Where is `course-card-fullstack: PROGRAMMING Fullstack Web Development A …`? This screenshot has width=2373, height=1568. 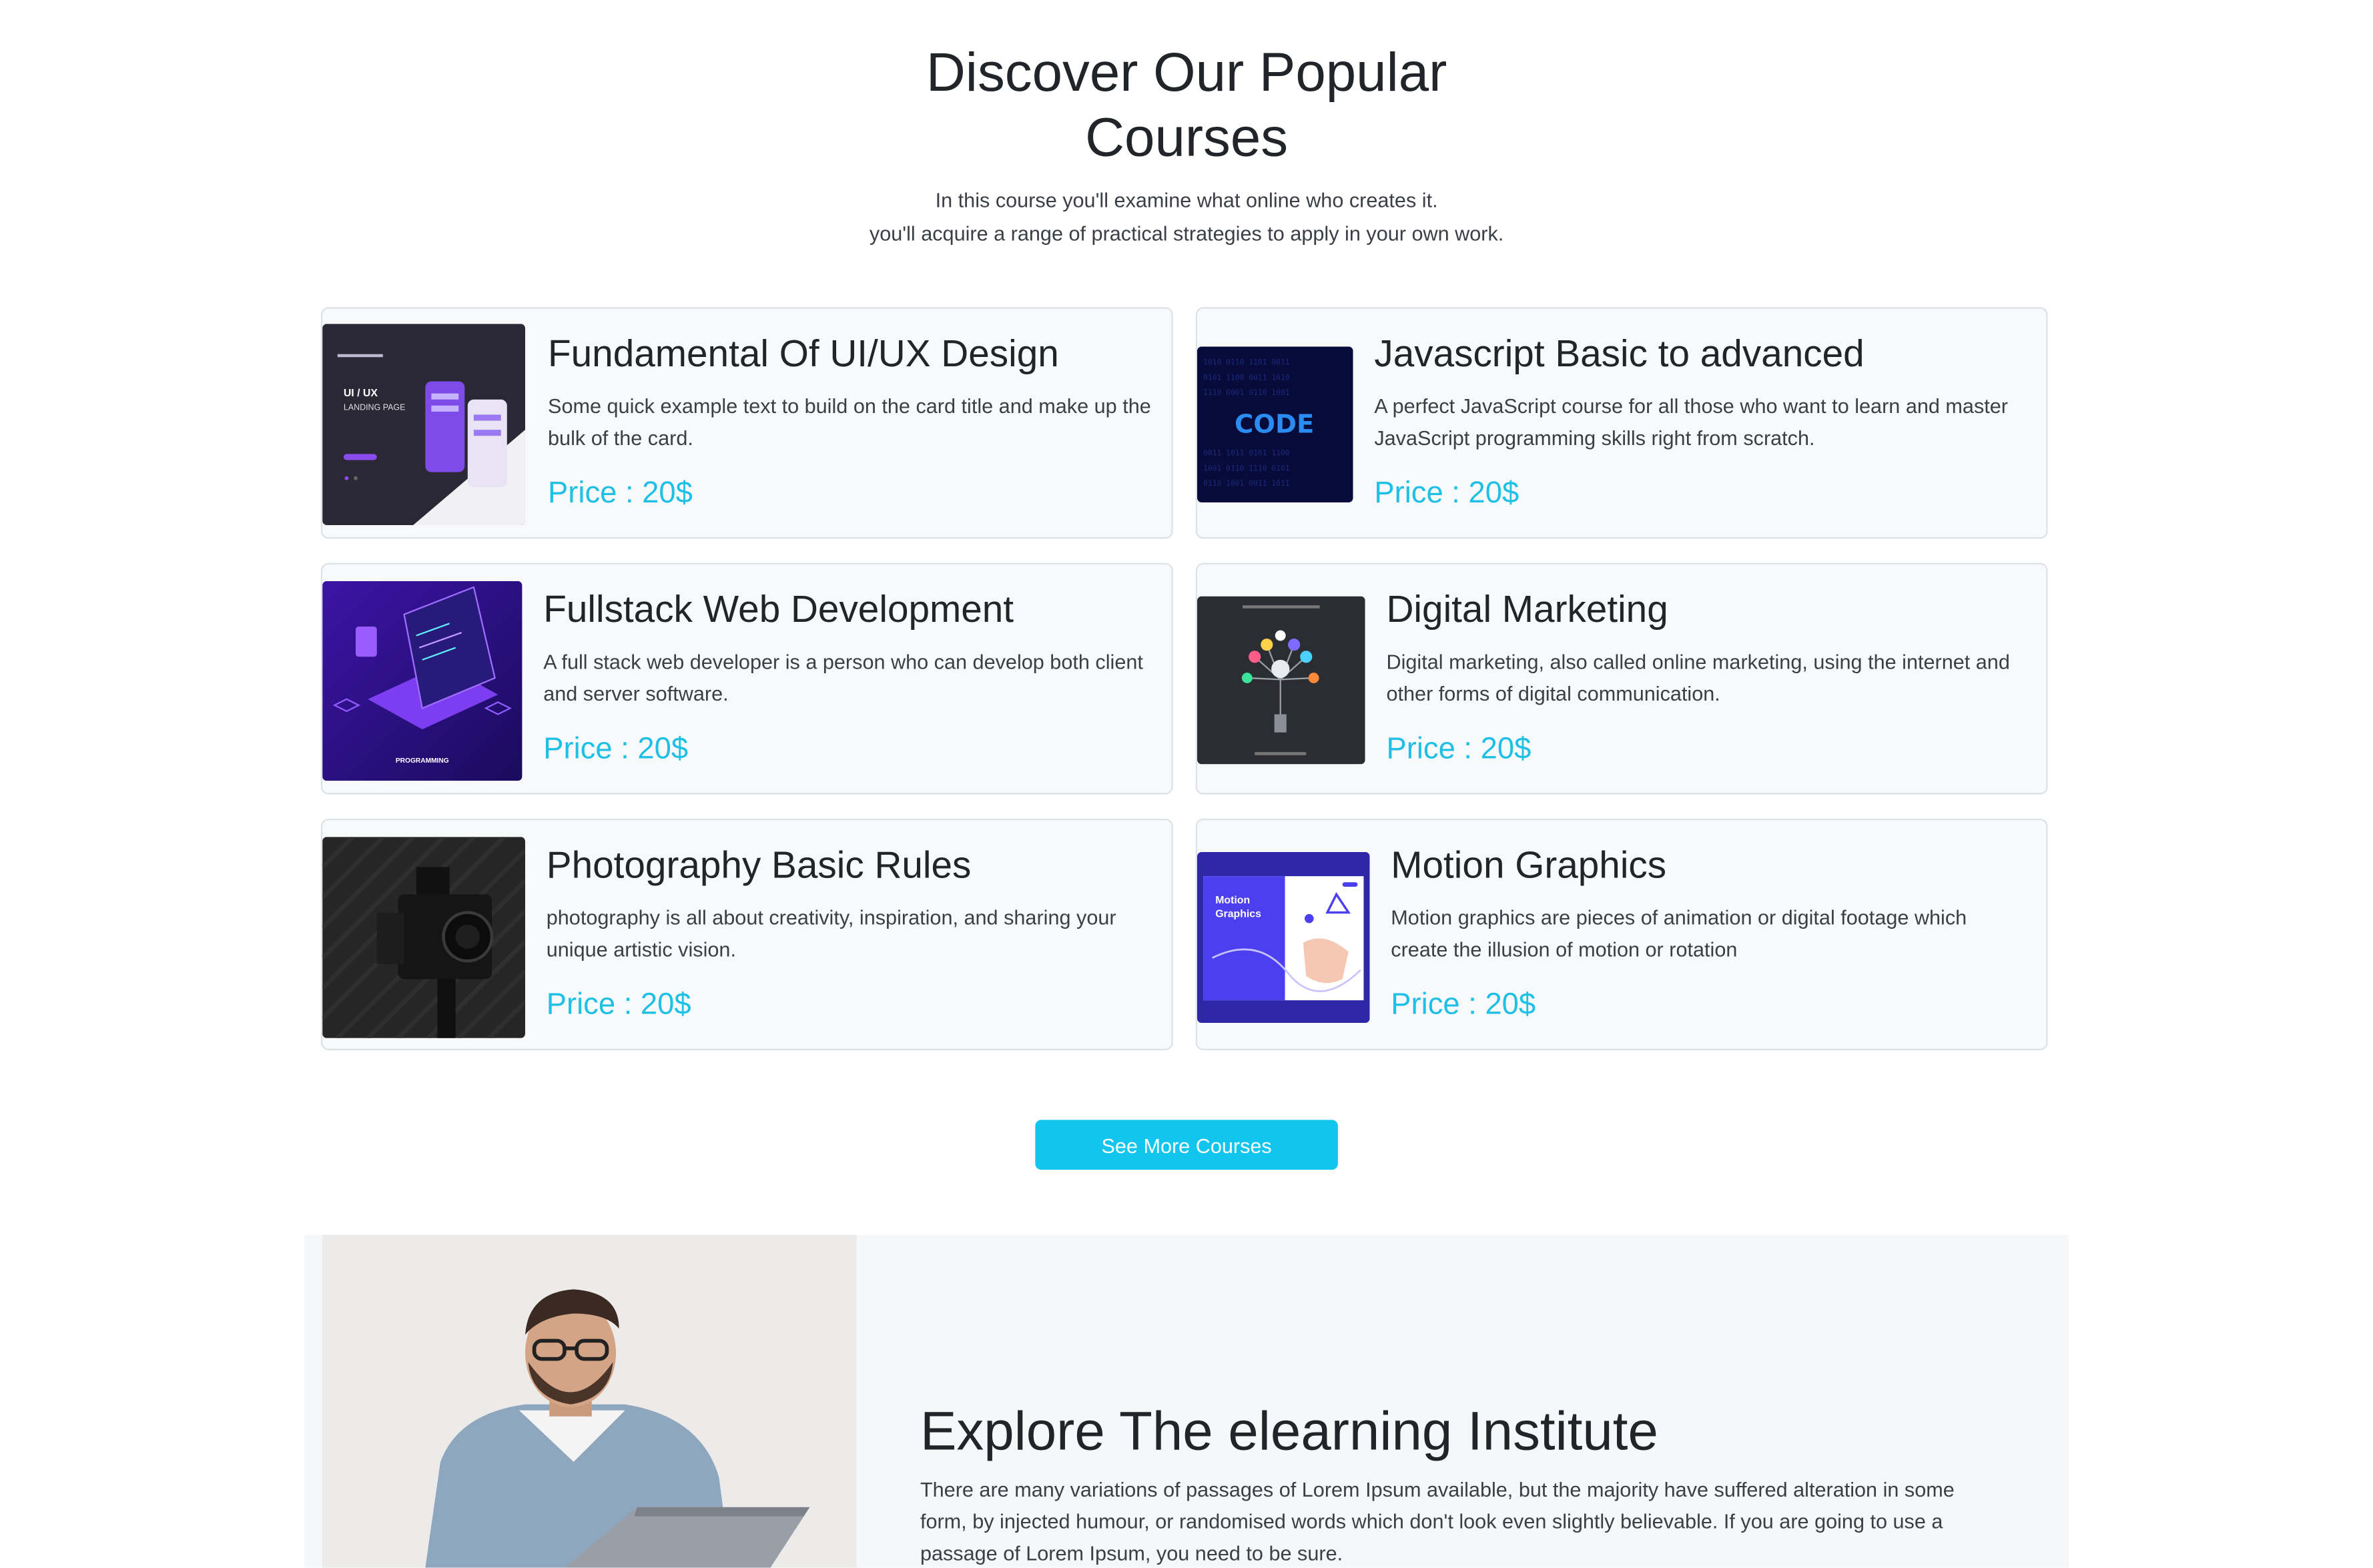 course-card-fullstack: PROGRAMMING Fullstack Web Development A … is located at coordinates (747, 678).